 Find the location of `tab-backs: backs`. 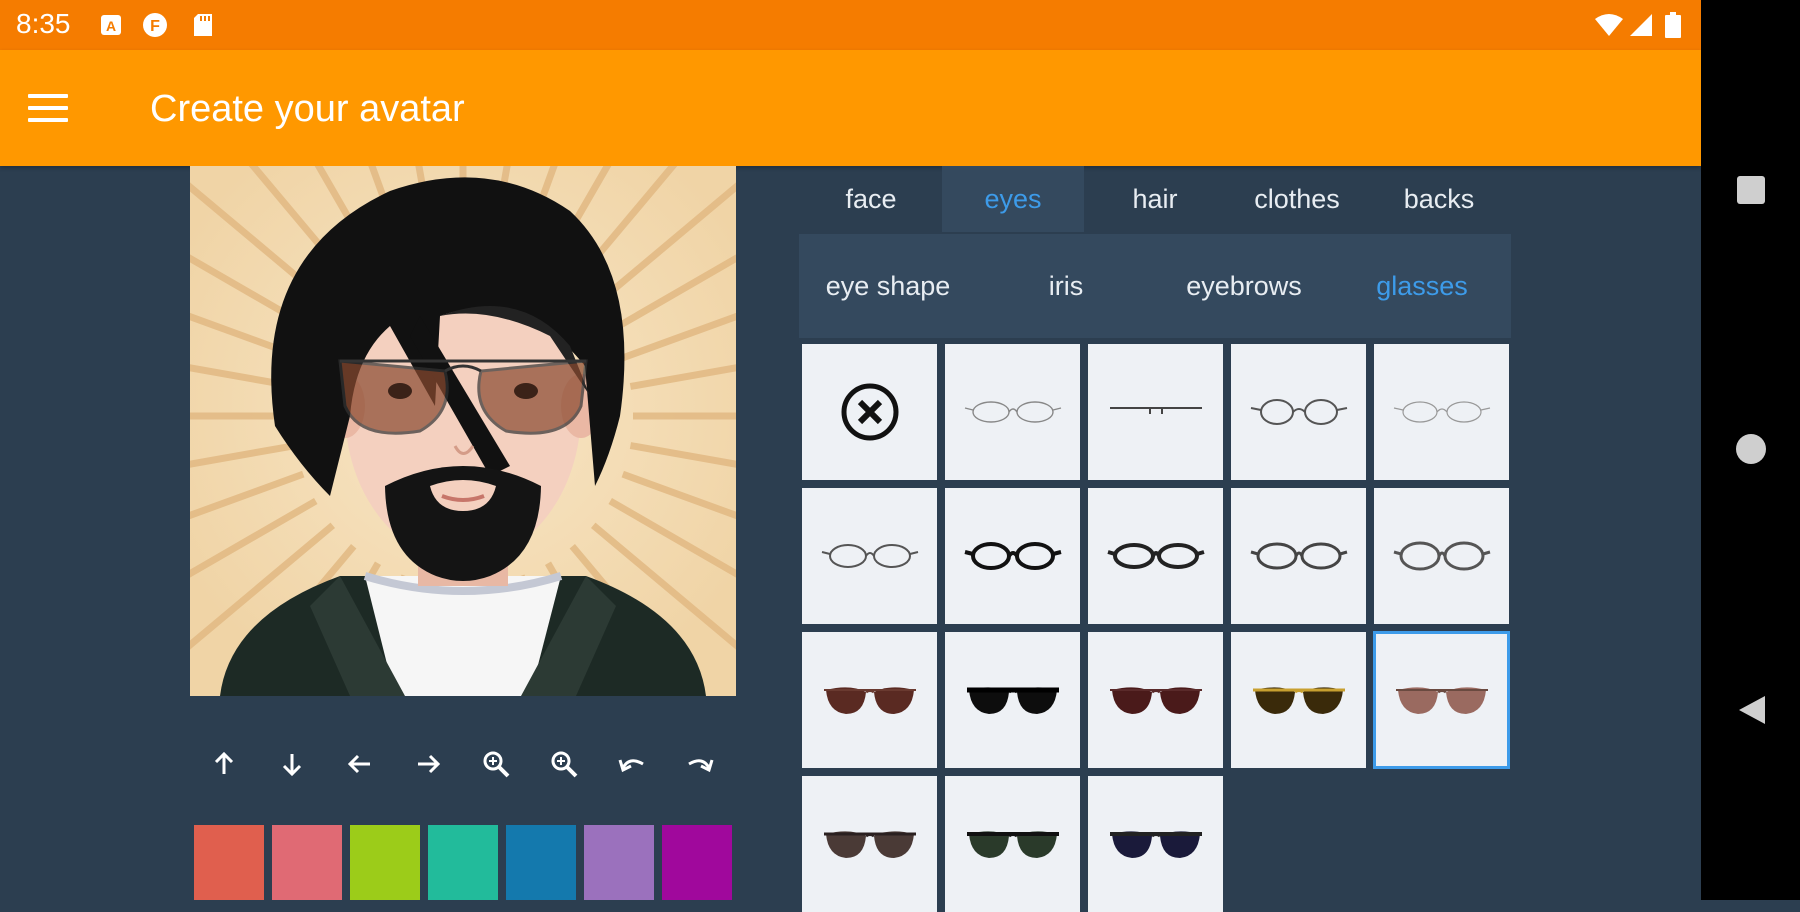

tab-backs: backs is located at coordinates (1439, 199).